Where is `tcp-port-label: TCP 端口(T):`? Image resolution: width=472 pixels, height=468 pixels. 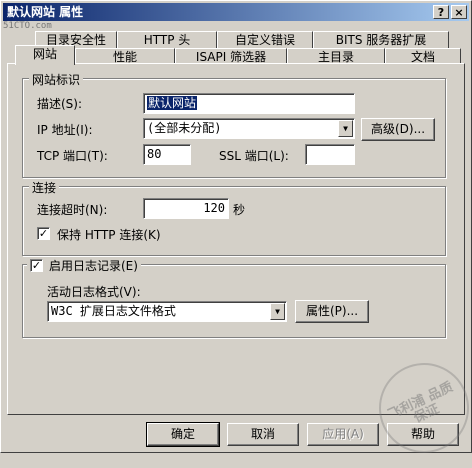
tcp-port-label: TCP 端口(T): is located at coordinates (72, 156).